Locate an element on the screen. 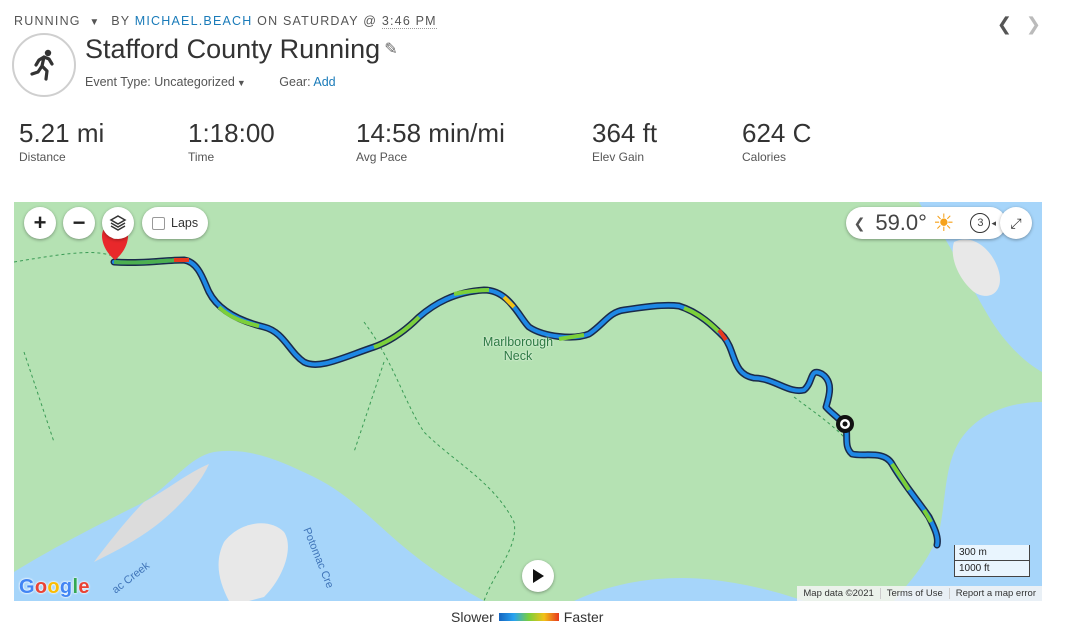  position-marker is located at coordinates (845, 424).